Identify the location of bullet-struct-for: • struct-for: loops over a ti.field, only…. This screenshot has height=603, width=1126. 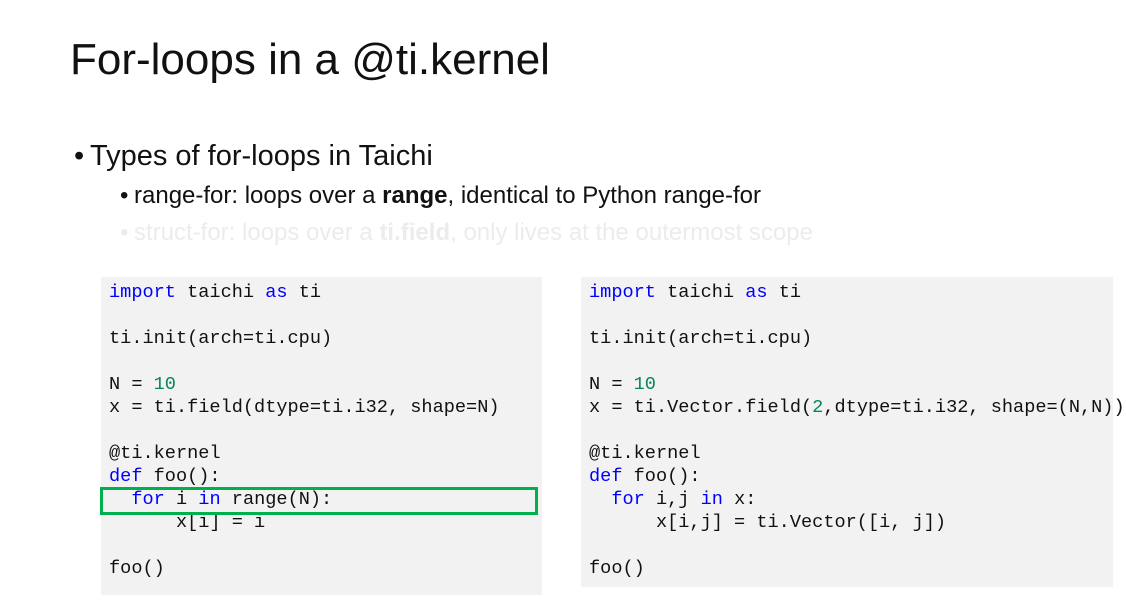
(466, 233).